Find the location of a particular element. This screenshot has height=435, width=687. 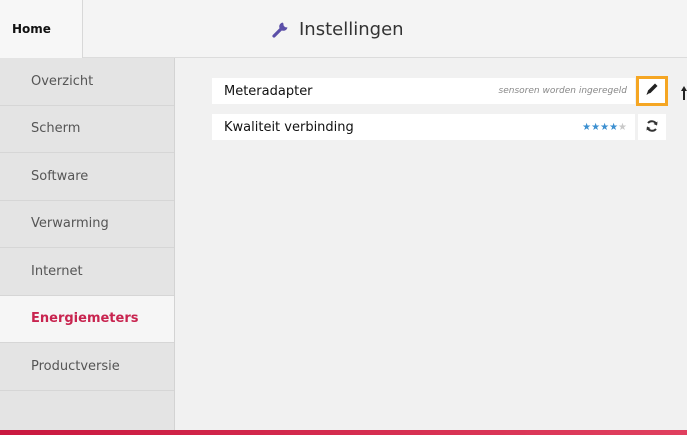

setting-label: Kwaliteit verbinding is located at coordinates (289, 127).